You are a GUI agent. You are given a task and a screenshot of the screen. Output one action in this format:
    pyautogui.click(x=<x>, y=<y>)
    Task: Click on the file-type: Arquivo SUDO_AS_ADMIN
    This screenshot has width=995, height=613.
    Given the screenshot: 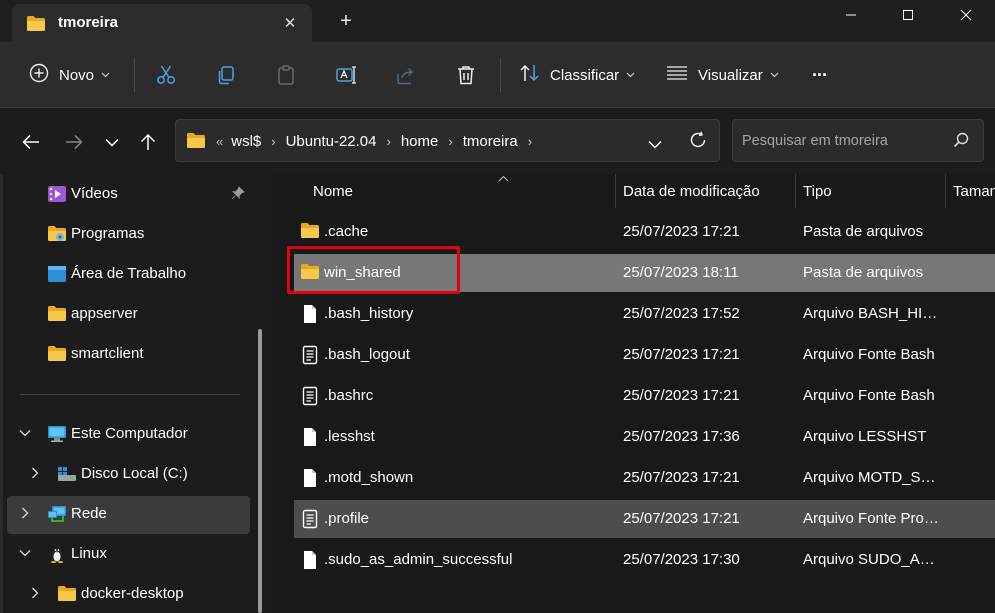 What is the action you would take?
    pyautogui.click(x=873, y=559)
    